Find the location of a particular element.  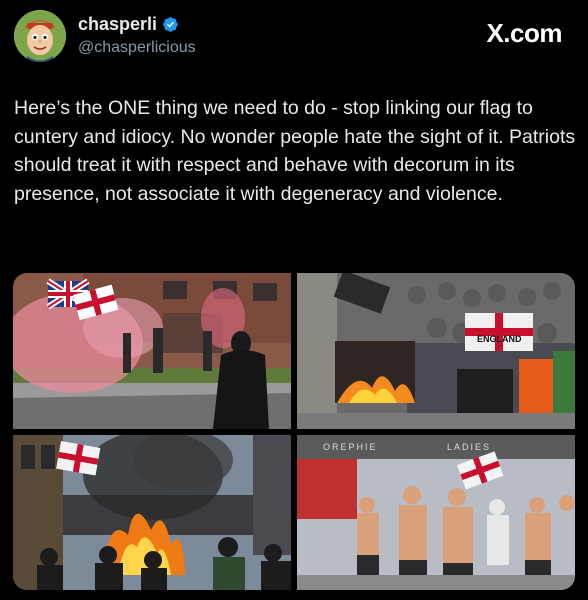

cartoon-face-avatar-icon is located at coordinates (40, 36).